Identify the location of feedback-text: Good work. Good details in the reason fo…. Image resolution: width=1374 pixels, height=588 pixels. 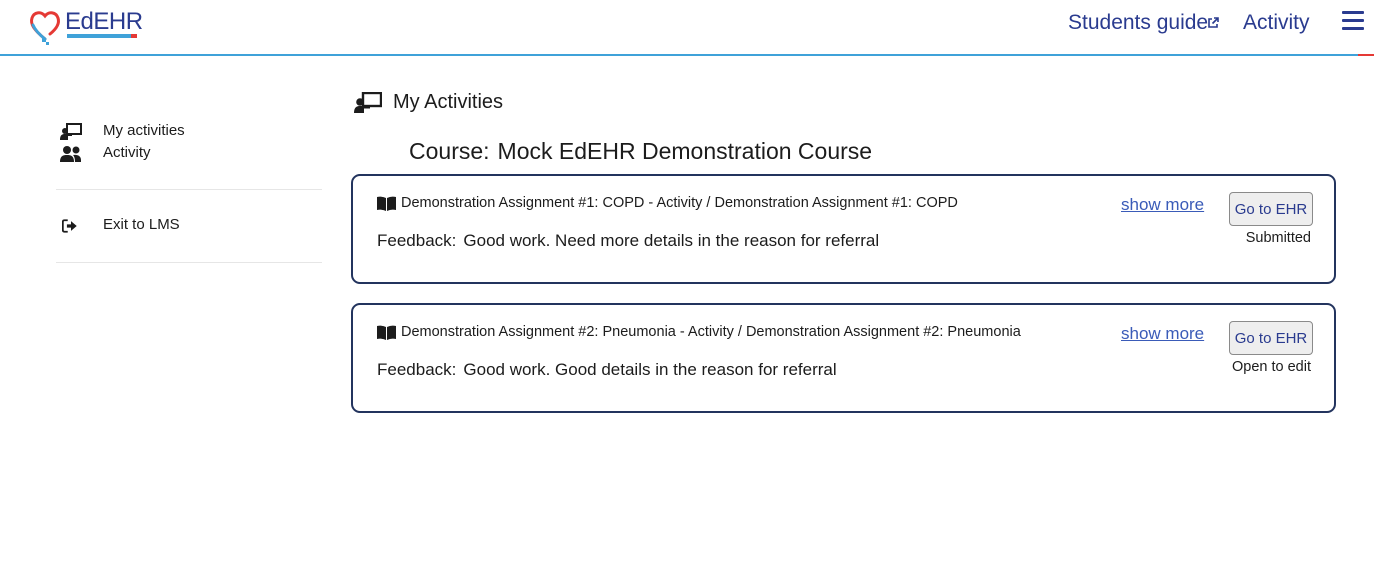
(650, 369).